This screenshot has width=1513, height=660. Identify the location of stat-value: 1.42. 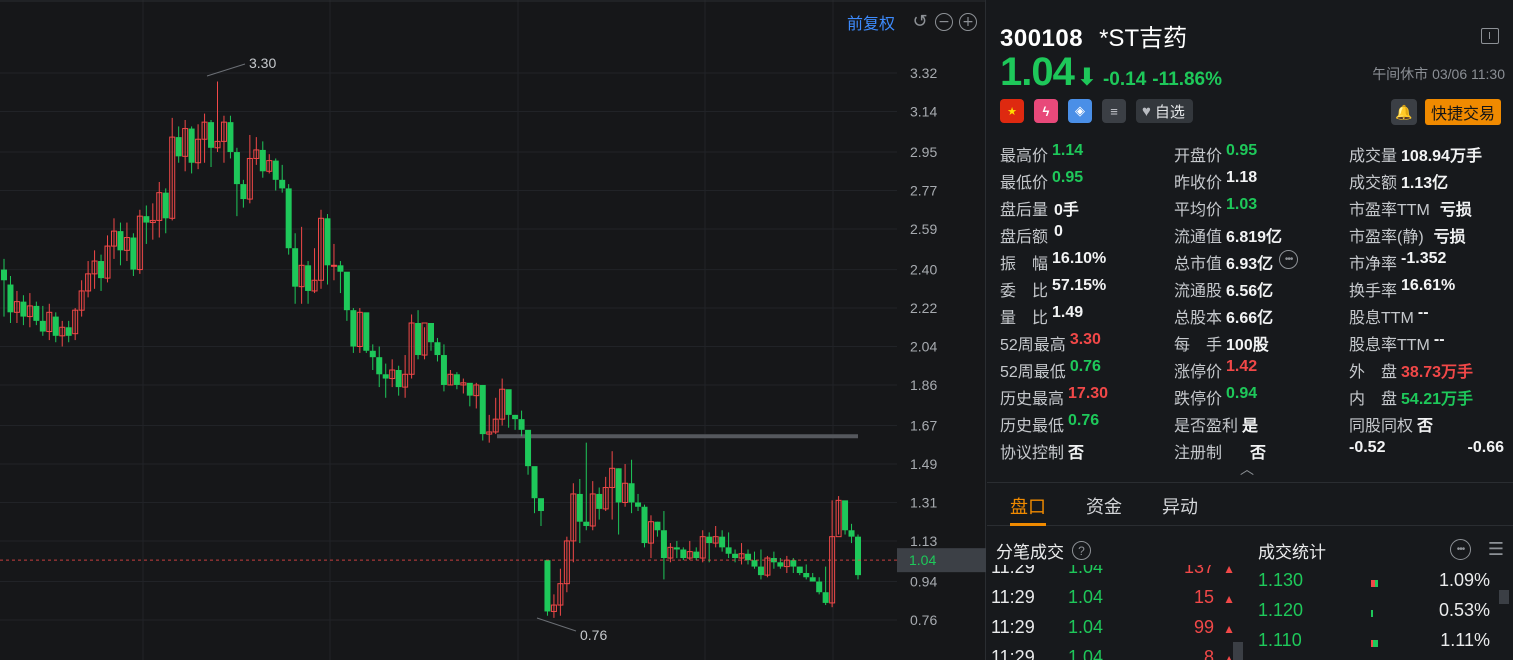
(1242, 366).